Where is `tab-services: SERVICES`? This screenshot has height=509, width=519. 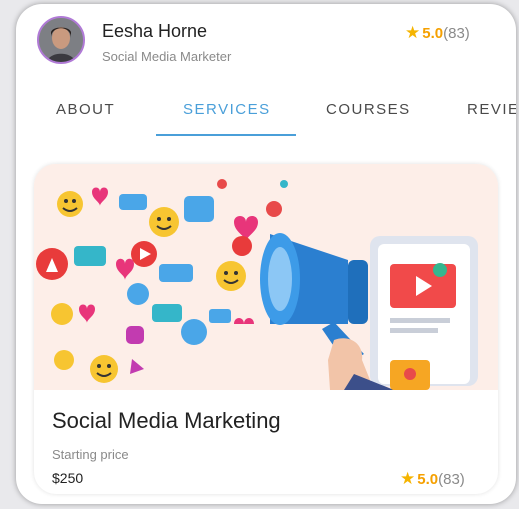 tab-services: SERVICES is located at coordinates (227, 109).